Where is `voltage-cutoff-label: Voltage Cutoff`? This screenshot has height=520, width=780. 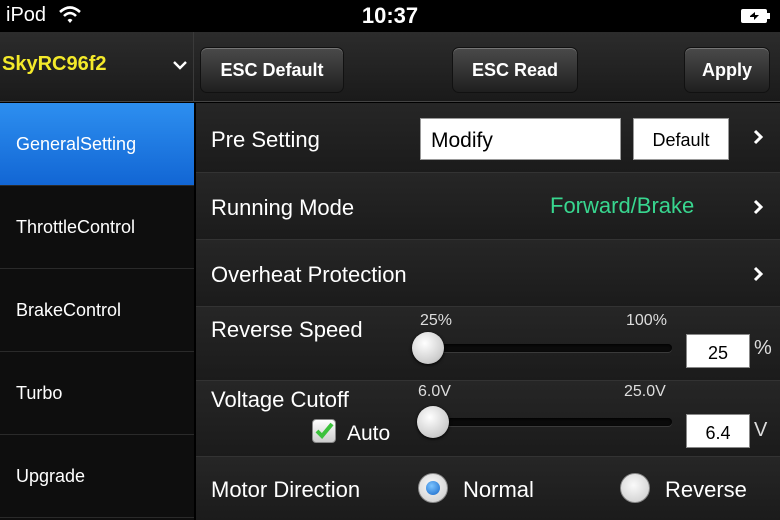
voltage-cutoff-label: Voltage Cutoff is located at coordinates (280, 399).